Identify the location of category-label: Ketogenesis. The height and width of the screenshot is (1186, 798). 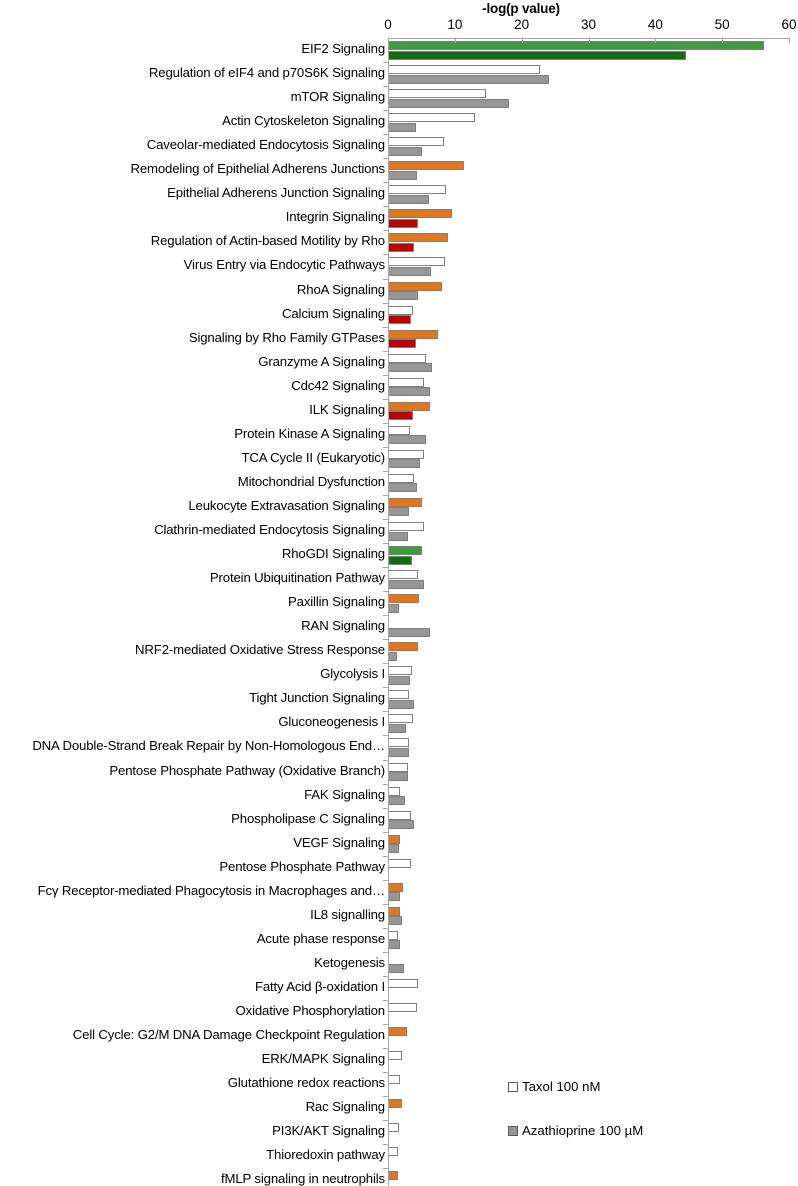
(349, 962).